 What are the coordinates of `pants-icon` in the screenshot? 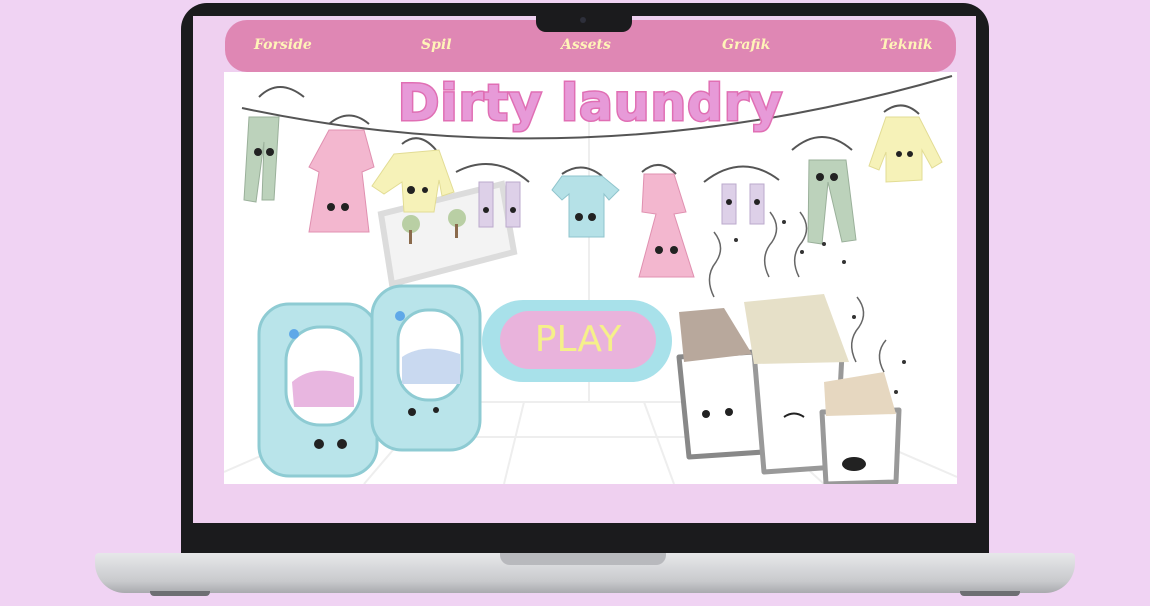 It's located at (824, 190).